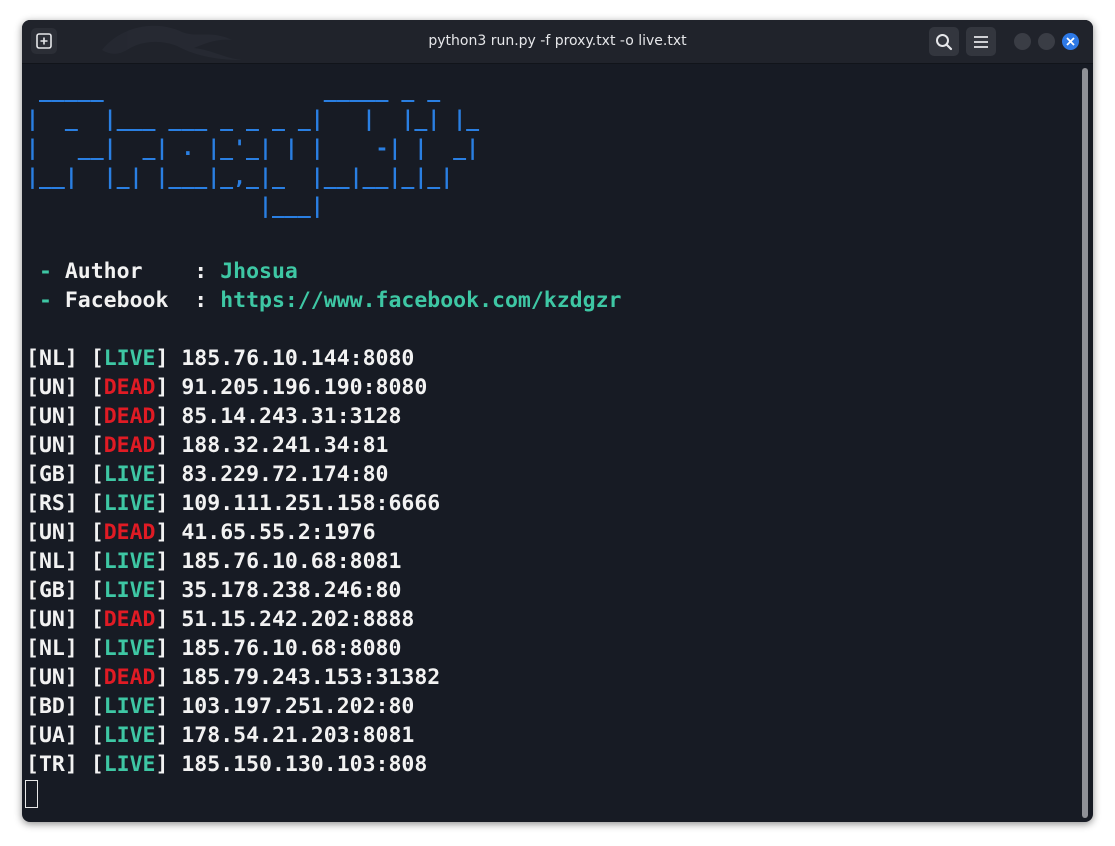  I want to click on result-row: [RS] [LIVE] 109.111.251.158:6666, so click(233, 503).